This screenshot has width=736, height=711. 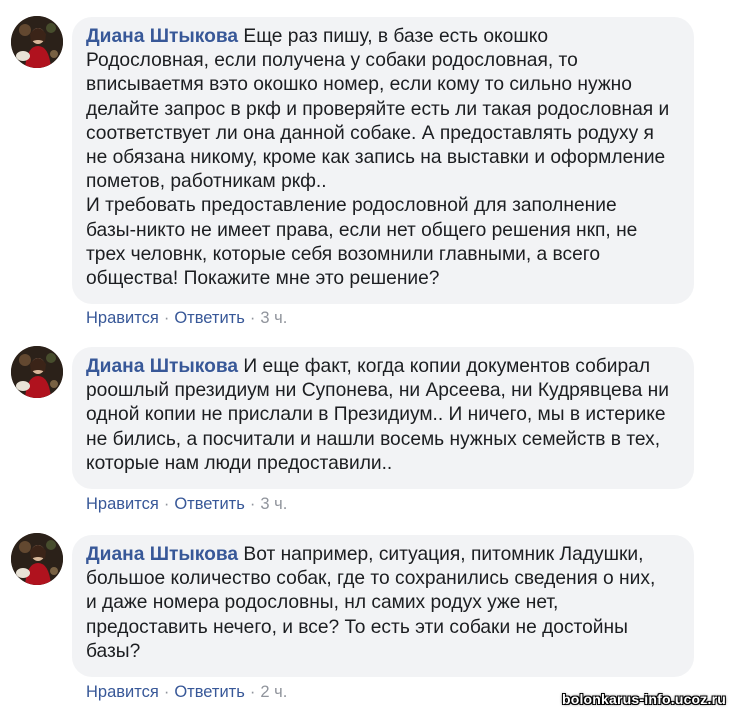 What do you see at coordinates (273, 692) in the screenshot?
I see `comment-timestamp: 2 ч.` at bounding box center [273, 692].